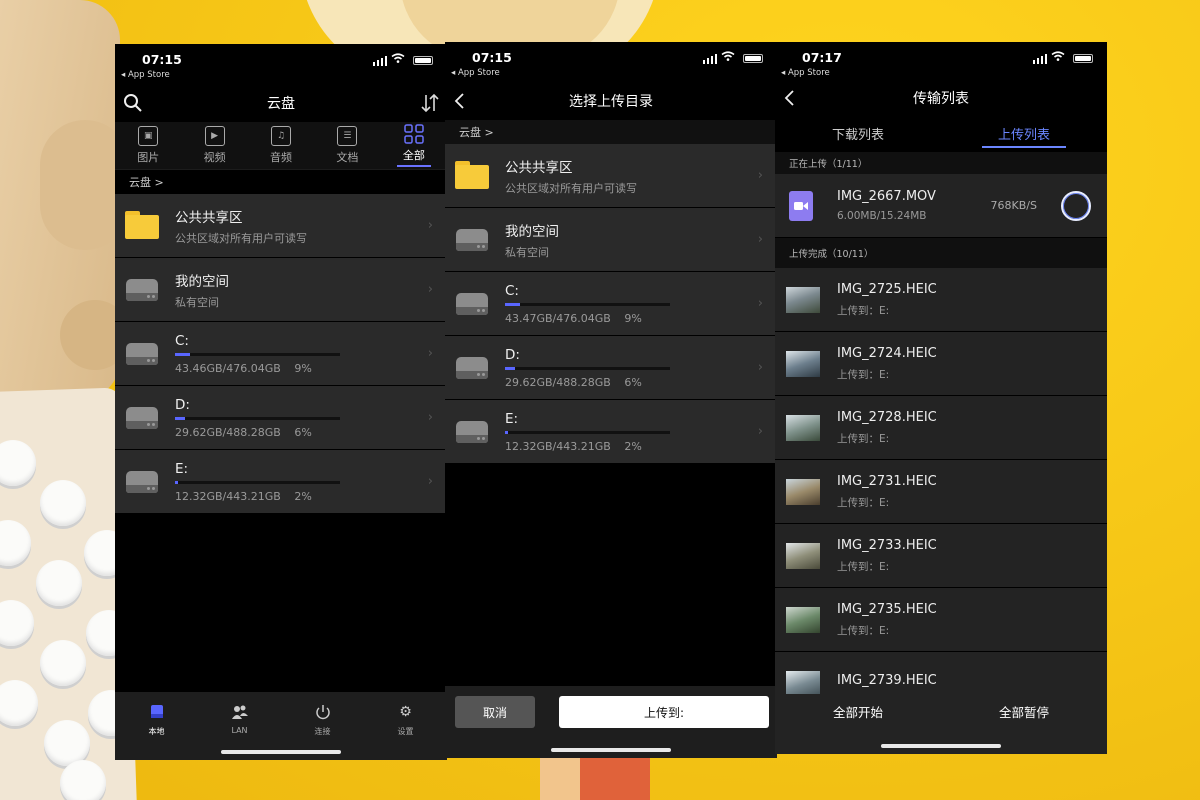 The image size is (1200, 800). I want to click on sort-icon, so click(430, 103).